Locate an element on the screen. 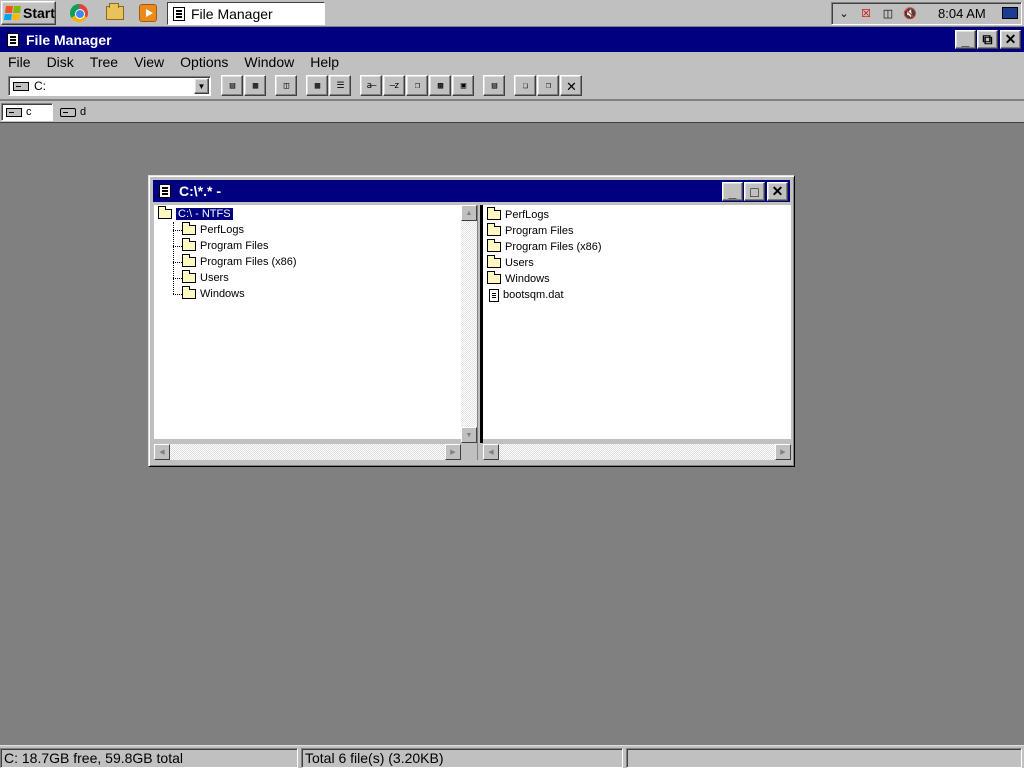 The image size is (1024, 768). taskbar-file-manager-button: File Manager is located at coordinates (246, 13).